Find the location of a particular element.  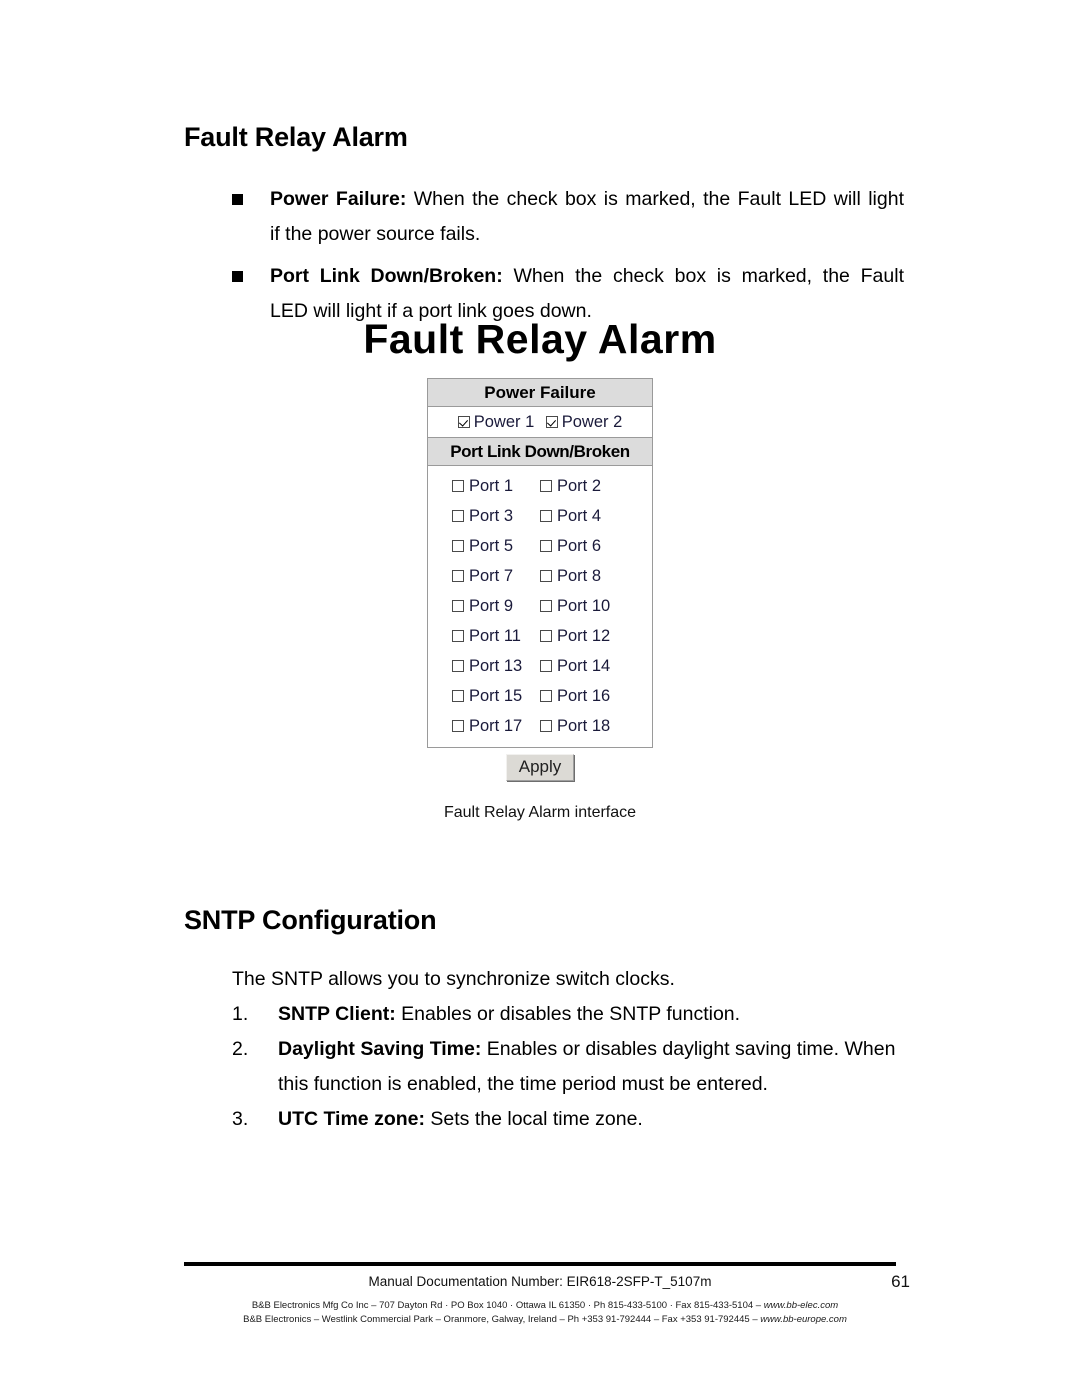

page-title-sntp-configuration: SNTP Configuration is located at coordinates (310, 920).